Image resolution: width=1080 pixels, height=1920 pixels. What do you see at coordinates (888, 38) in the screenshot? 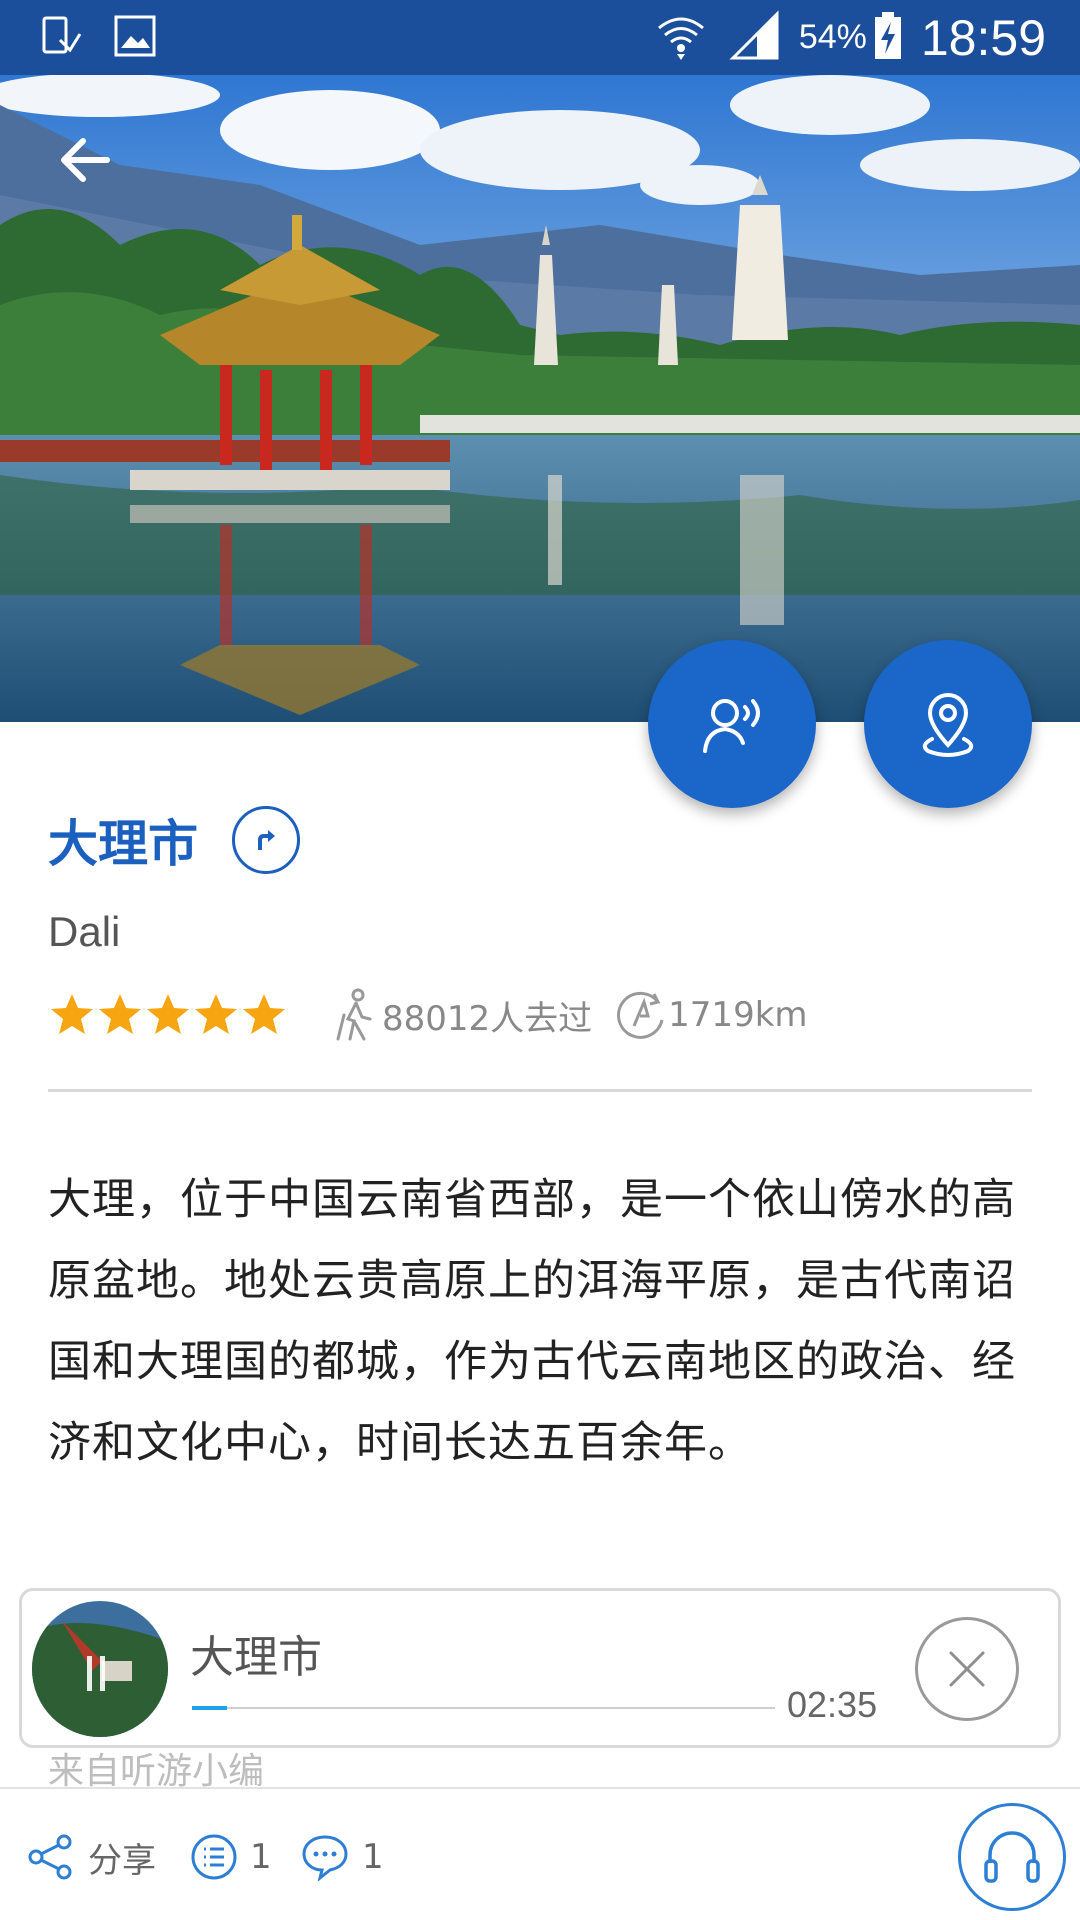
I see `battery-charging-icon` at bounding box center [888, 38].